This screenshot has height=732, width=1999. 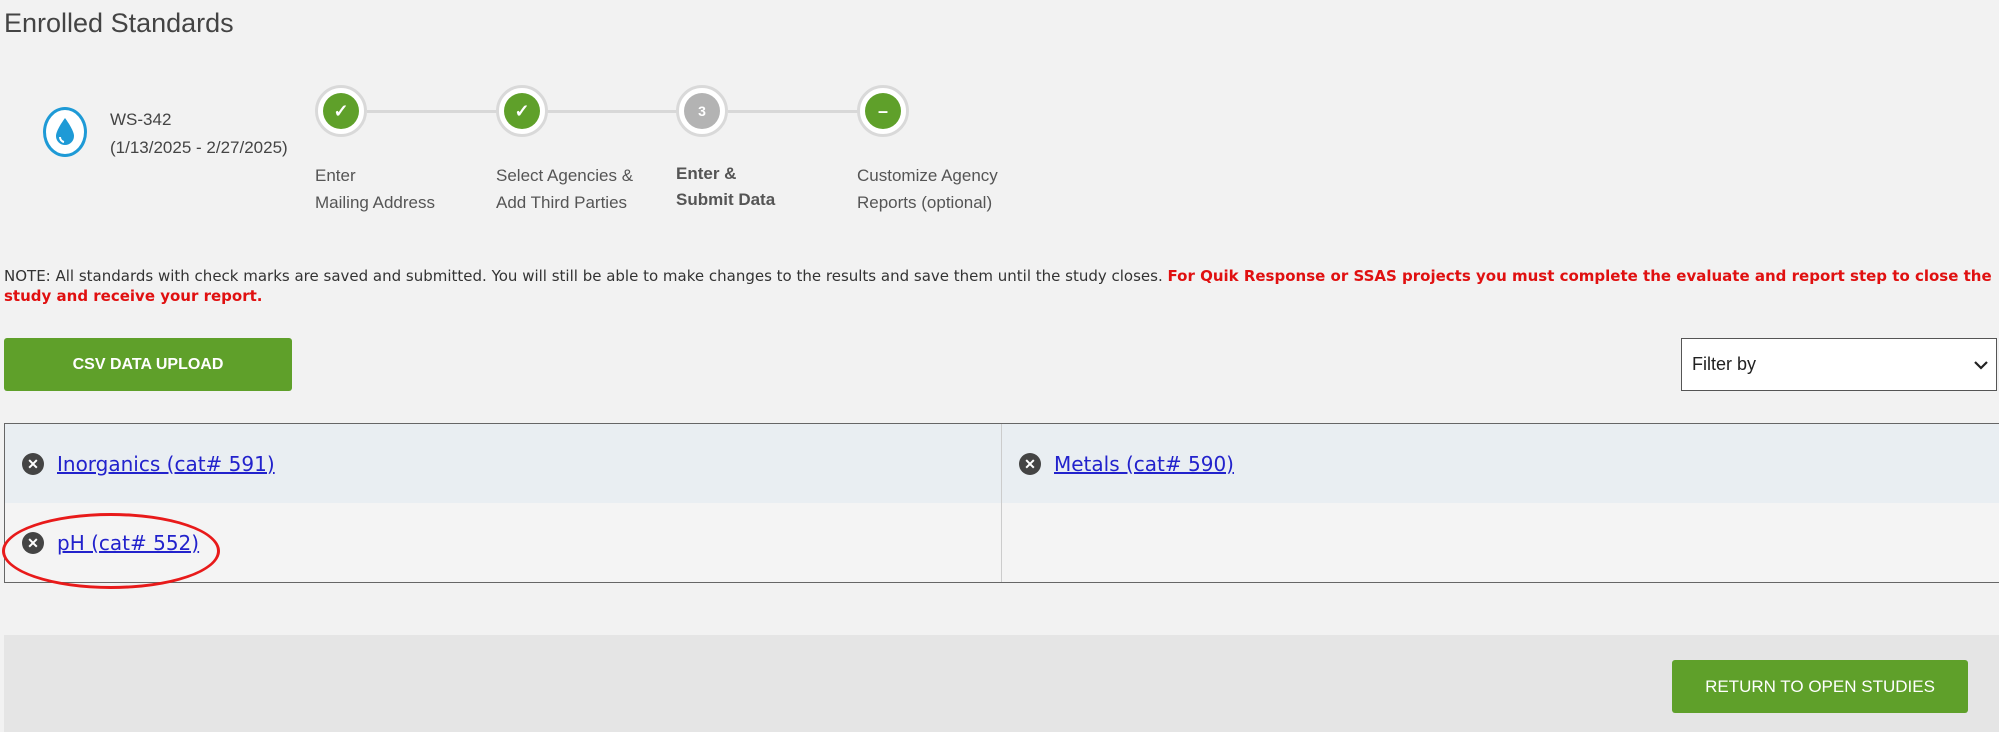 I want to click on step-3-label: Enter & Submit Data, so click(x=726, y=186).